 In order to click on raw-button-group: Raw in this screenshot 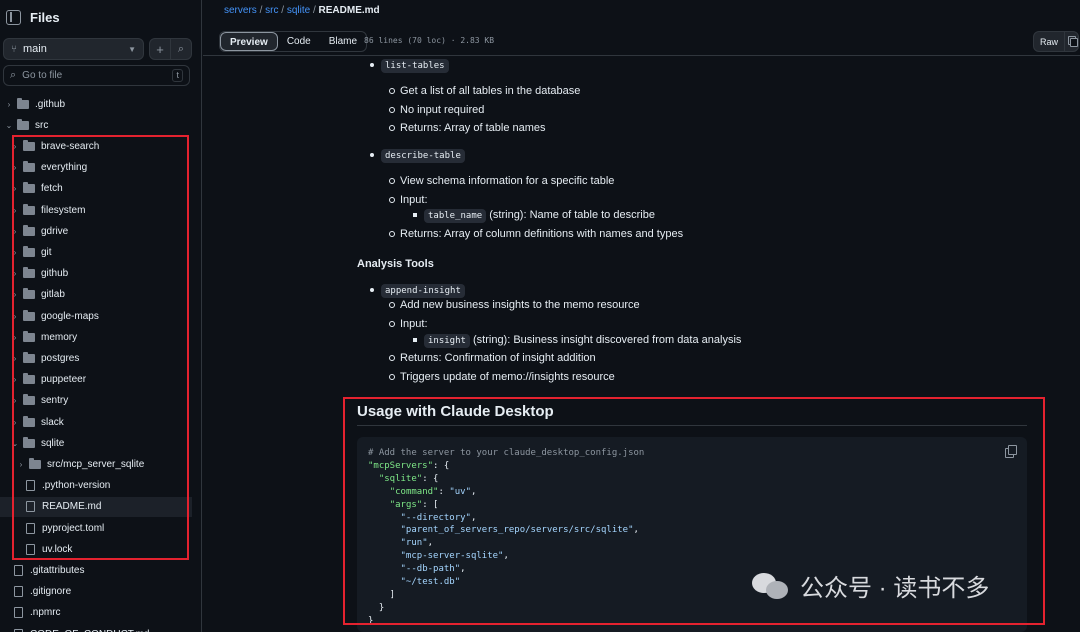, I will do `click(1056, 41)`.